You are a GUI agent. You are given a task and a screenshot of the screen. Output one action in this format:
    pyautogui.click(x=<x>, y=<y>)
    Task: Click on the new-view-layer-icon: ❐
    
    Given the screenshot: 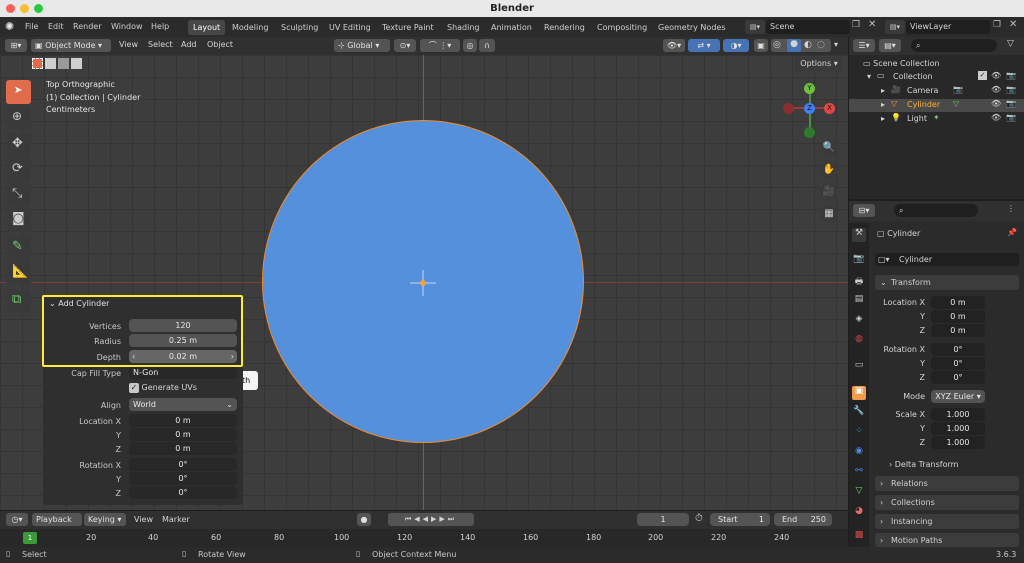 What is the action you would take?
    pyautogui.click(x=997, y=25)
    